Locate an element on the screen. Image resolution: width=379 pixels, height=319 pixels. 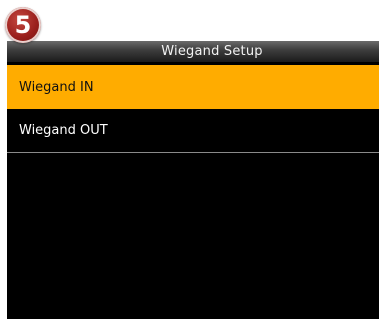
menu-item-wiegand-out: Wiegand OUT is located at coordinates (193, 131).